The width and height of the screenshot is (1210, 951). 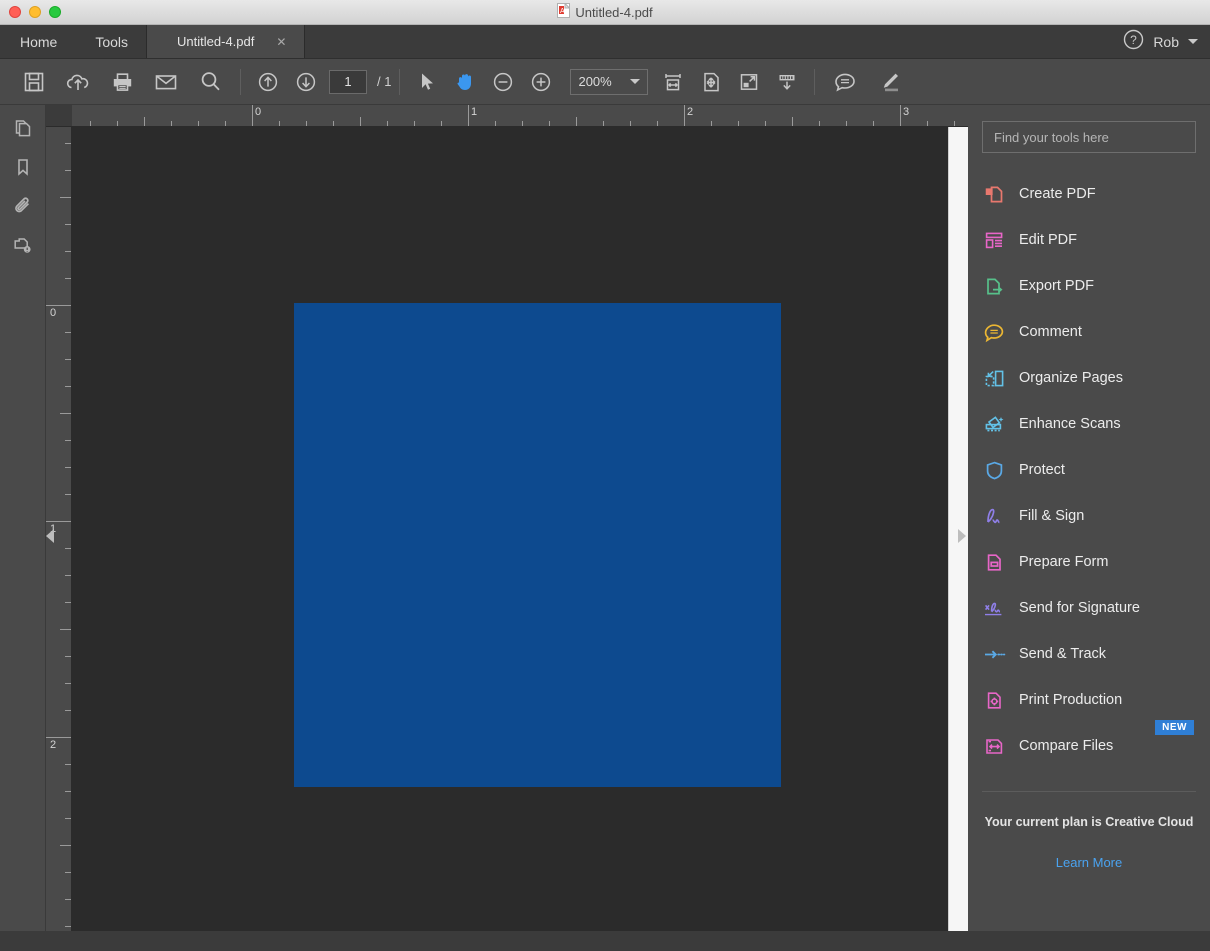 I want to click on right-panel-collapse-handle, so click(x=962, y=536).